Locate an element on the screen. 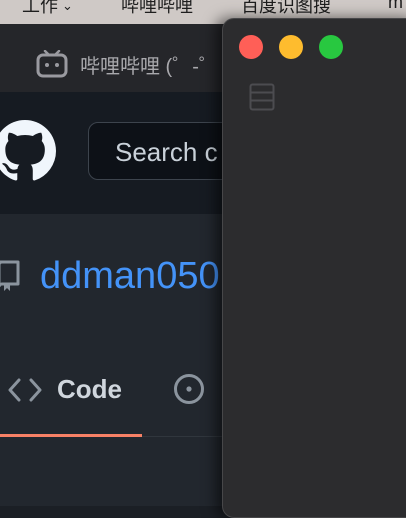 The width and height of the screenshot is (406, 518). window-minimize-button is located at coordinates (291, 47).